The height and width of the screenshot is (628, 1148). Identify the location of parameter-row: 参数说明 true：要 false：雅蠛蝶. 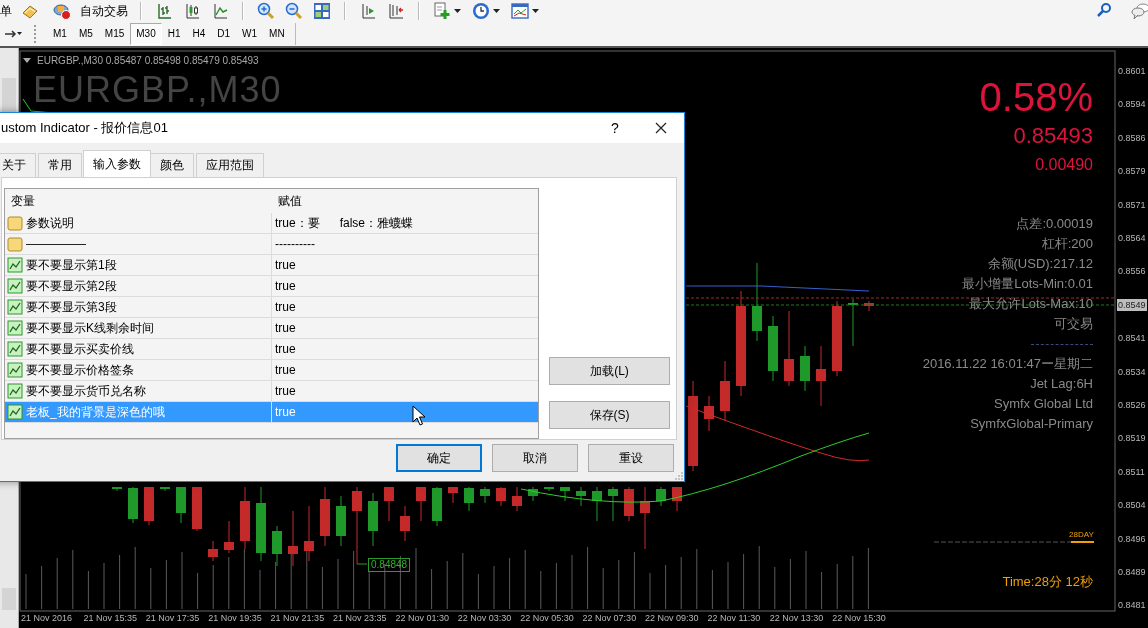
(271, 223).